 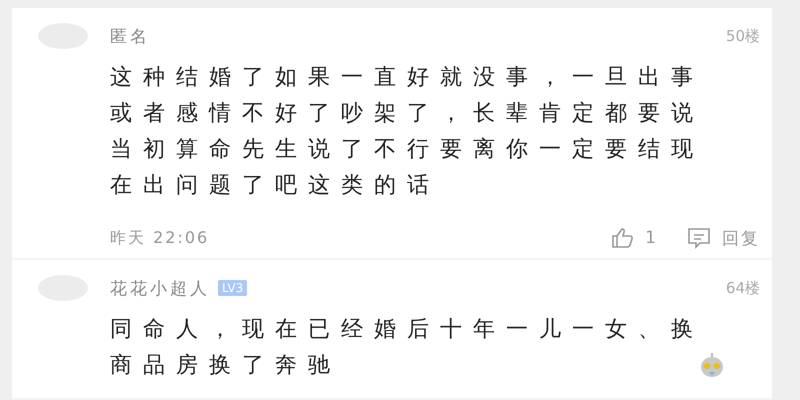 What do you see at coordinates (723, 238) in the screenshot?
I see `reply-button: 回复` at bounding box center [723, 238].